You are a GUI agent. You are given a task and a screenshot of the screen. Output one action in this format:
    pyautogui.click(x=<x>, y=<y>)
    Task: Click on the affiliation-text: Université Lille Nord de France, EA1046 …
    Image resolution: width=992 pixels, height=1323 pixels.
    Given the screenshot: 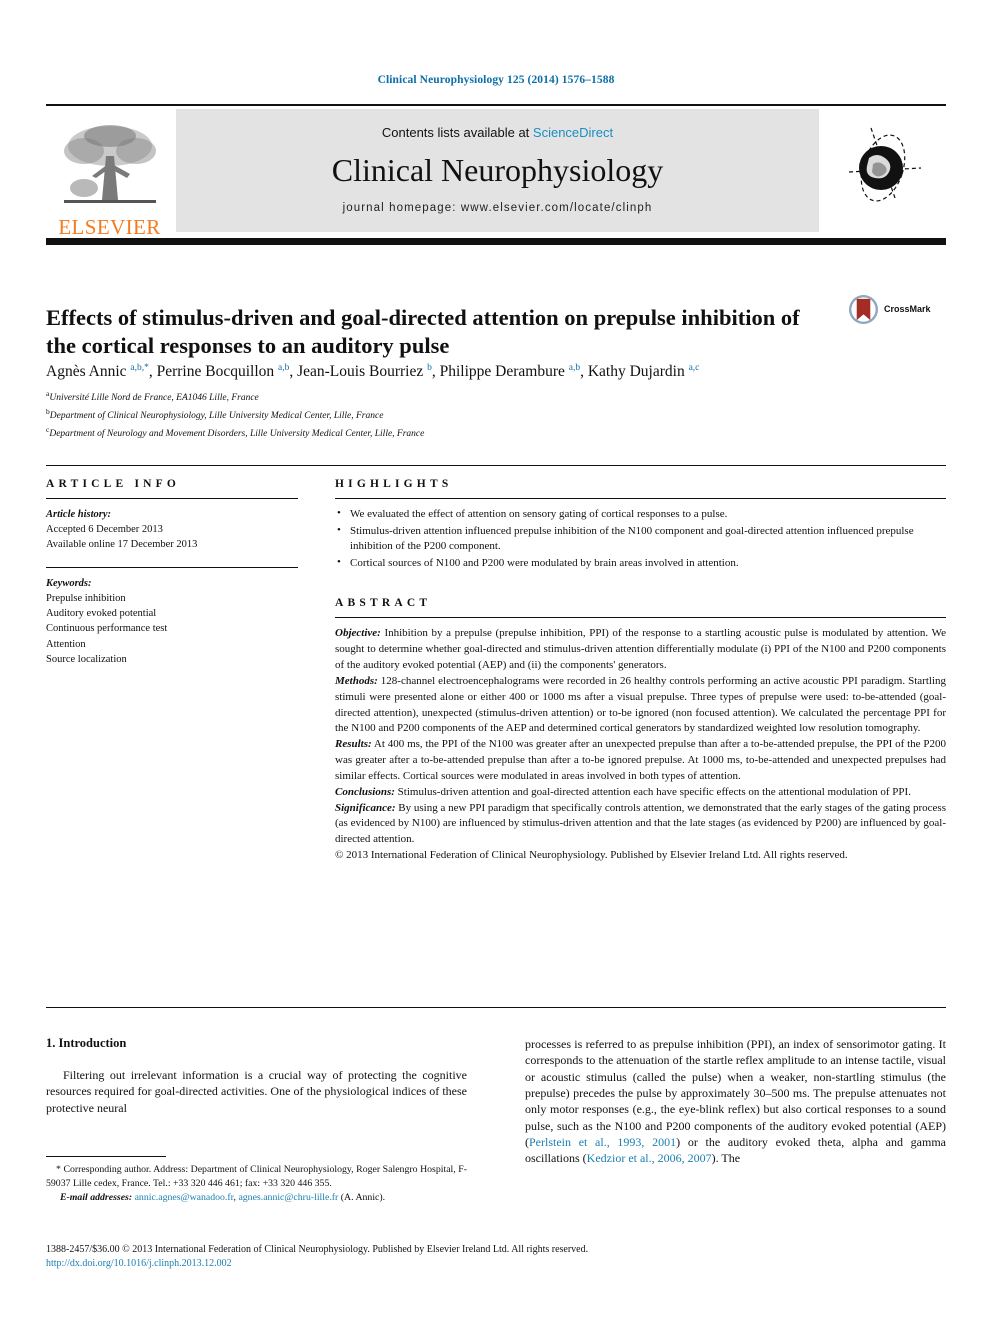 What is the action you would take?
    pyautogui.click(x=154, y=398)
    